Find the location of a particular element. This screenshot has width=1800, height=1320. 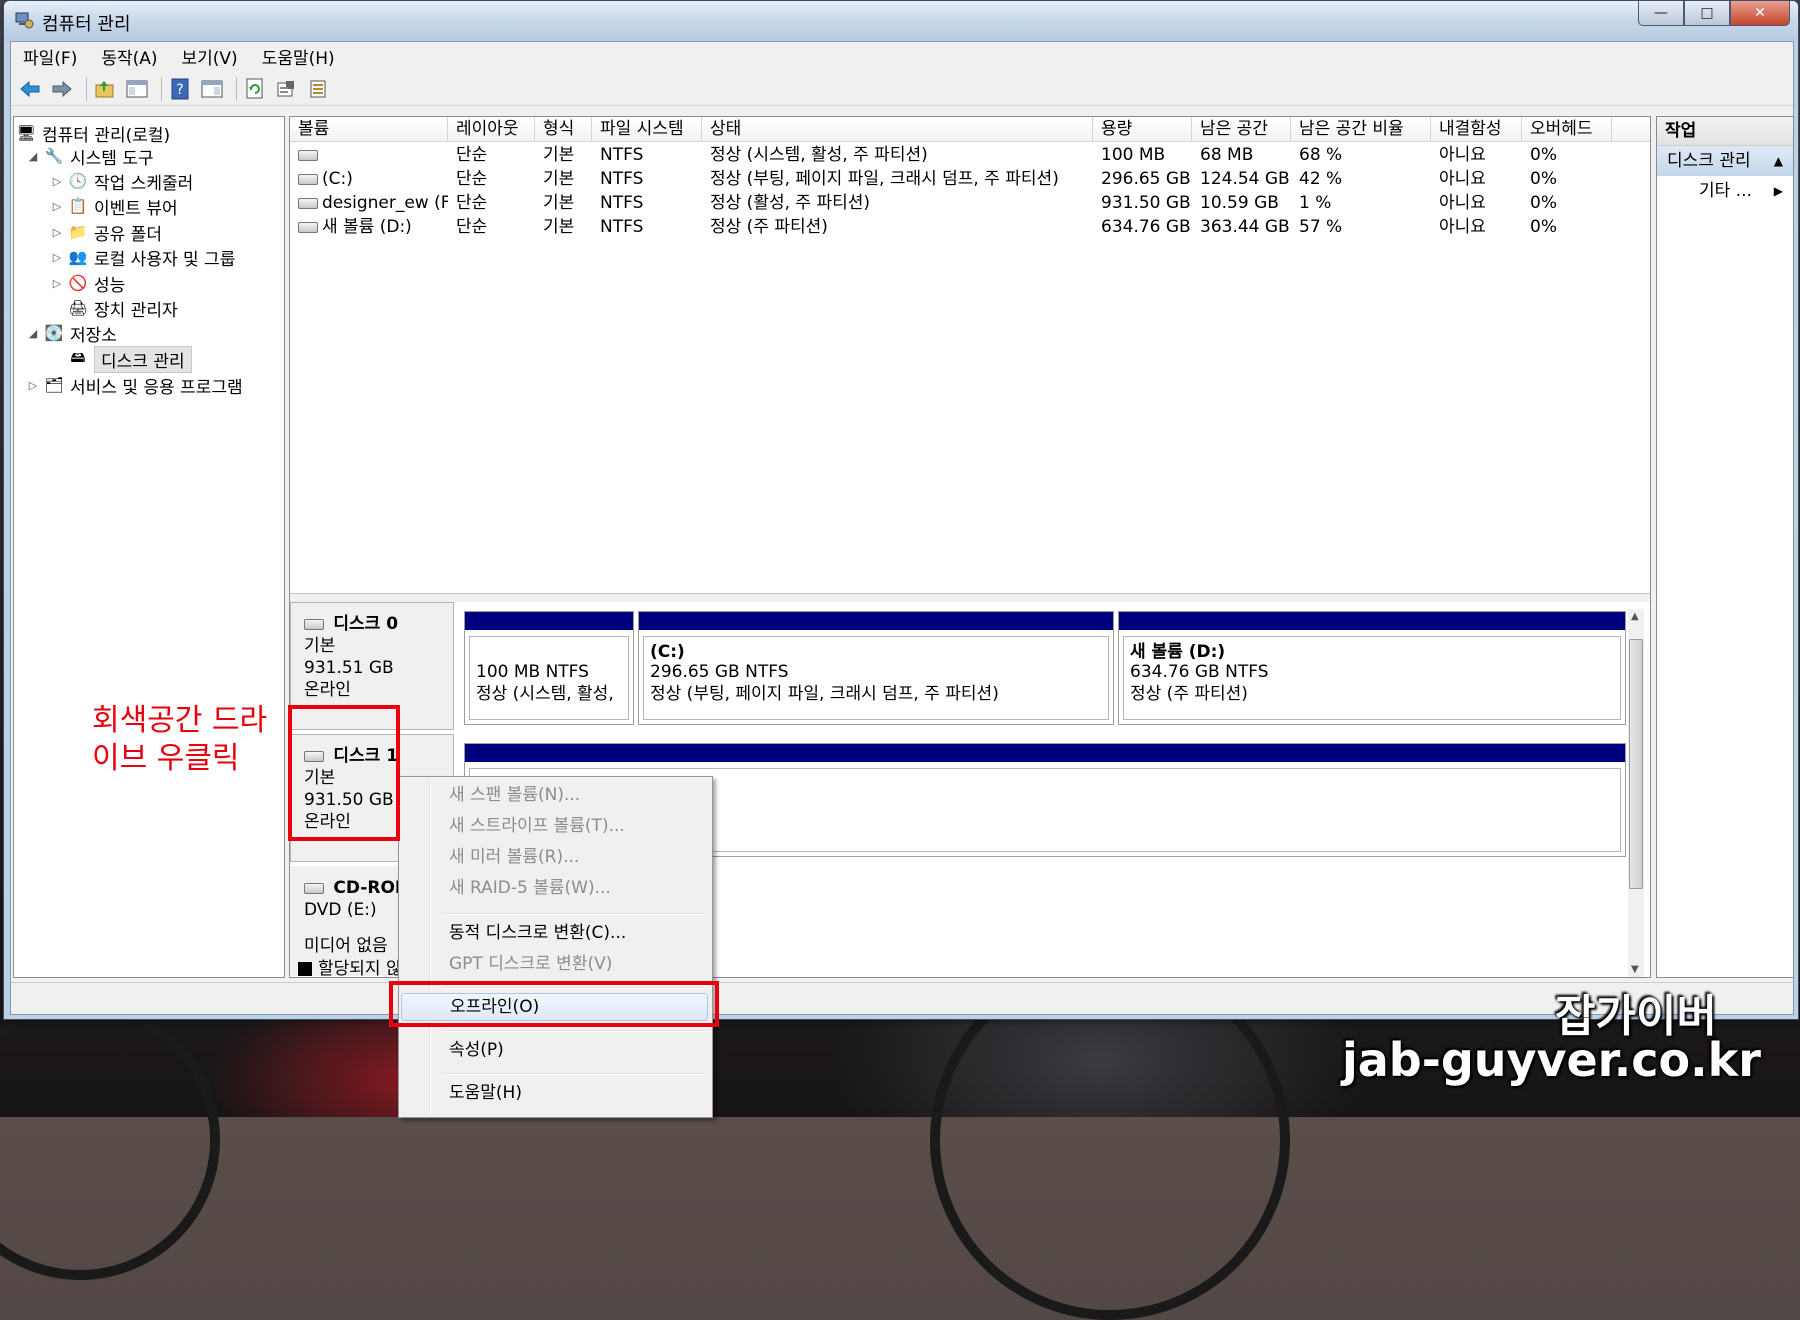

col-filesystem: 파일 시스템 is located at coordinates (647, 129).